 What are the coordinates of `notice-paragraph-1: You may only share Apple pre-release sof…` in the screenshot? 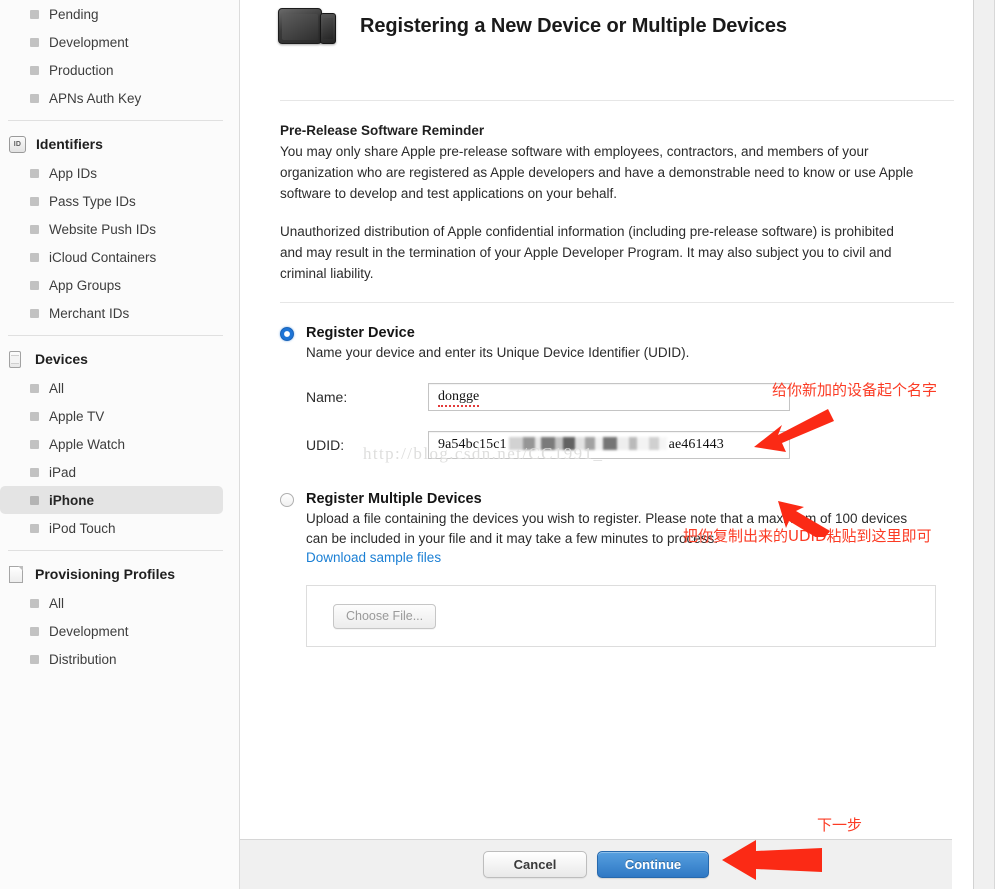 It's located at (597, 172).